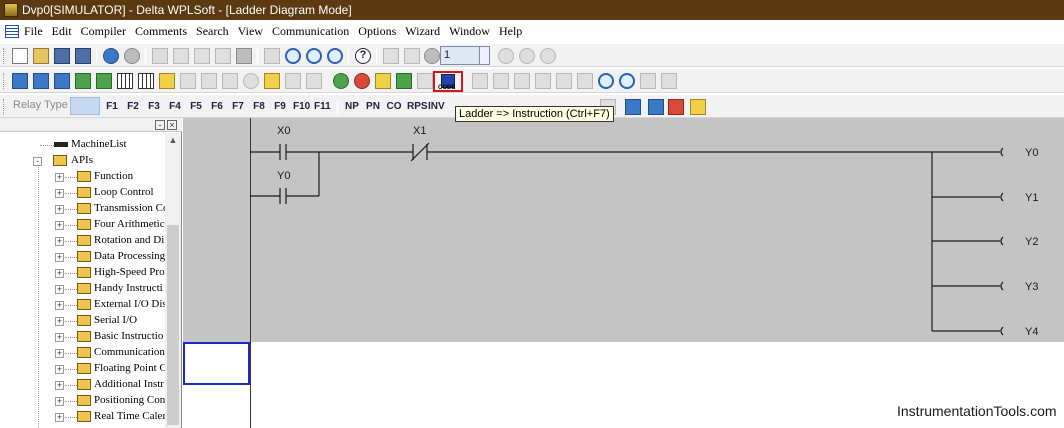 This screenshot has width=1064, height=428. What do you see at coordinates (436, 107) in the screenshot?
I see `contact-inv-button: INV` at bounding box center [436, 107].